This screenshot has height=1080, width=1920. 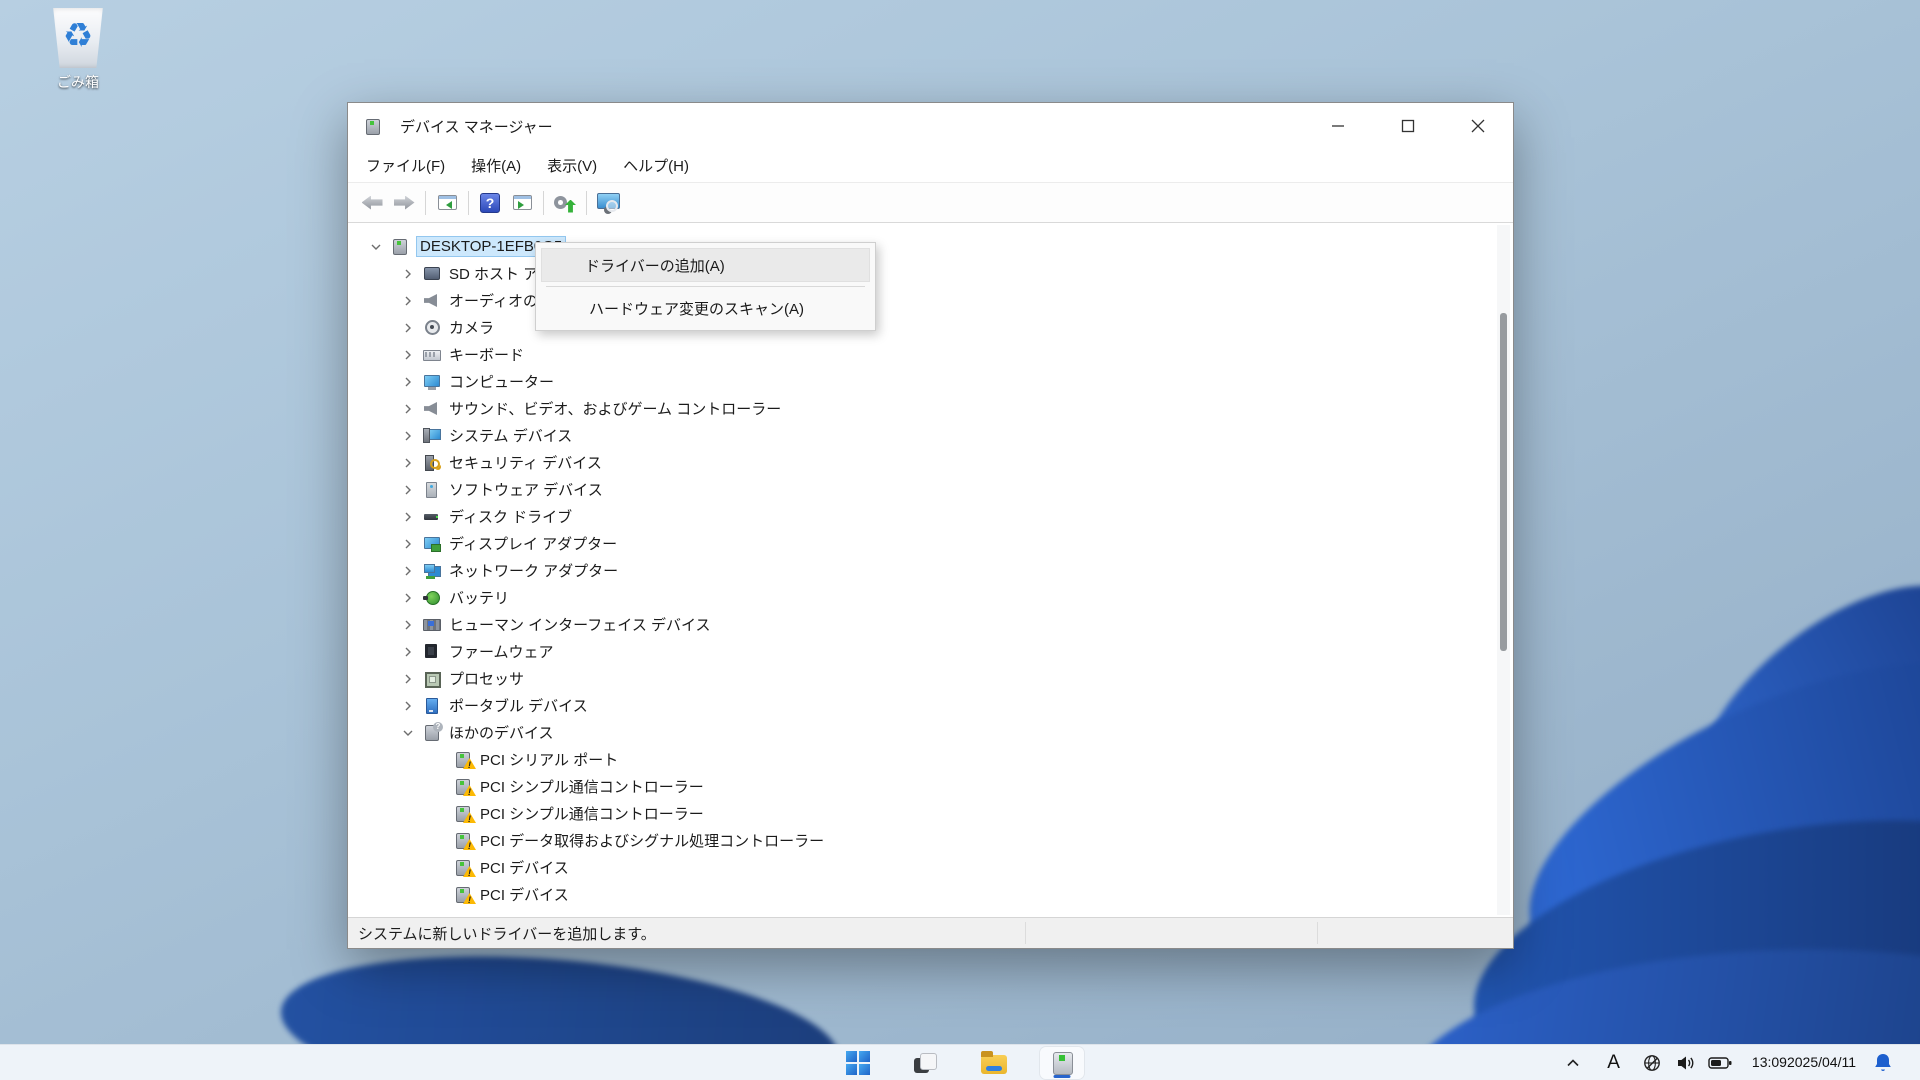 What do you see at coordinates (930, 840) in the screenshot?
I see `tree-item-pci-data-acquisition: PCI データ取得およびシグナル処理コントローラー` at bounding box center [930, 840].